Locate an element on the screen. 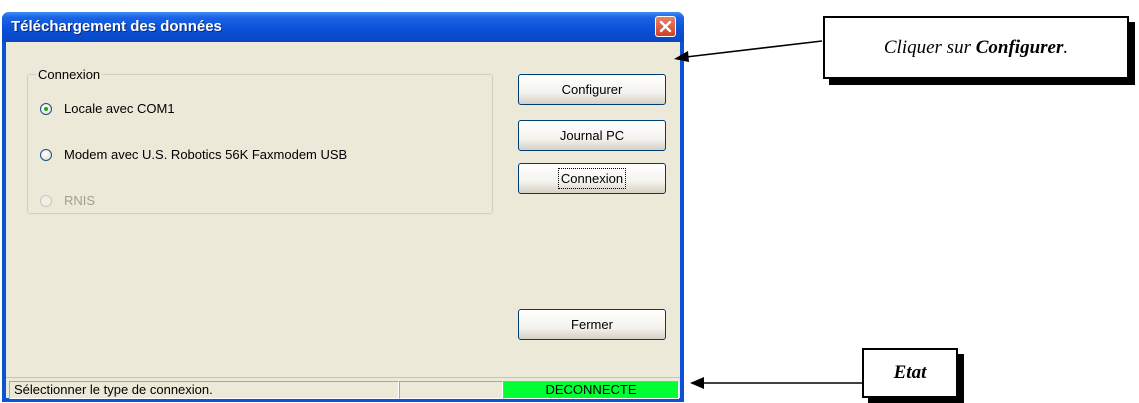  arrow-to-close-icon is located at coordinates (748, 51).